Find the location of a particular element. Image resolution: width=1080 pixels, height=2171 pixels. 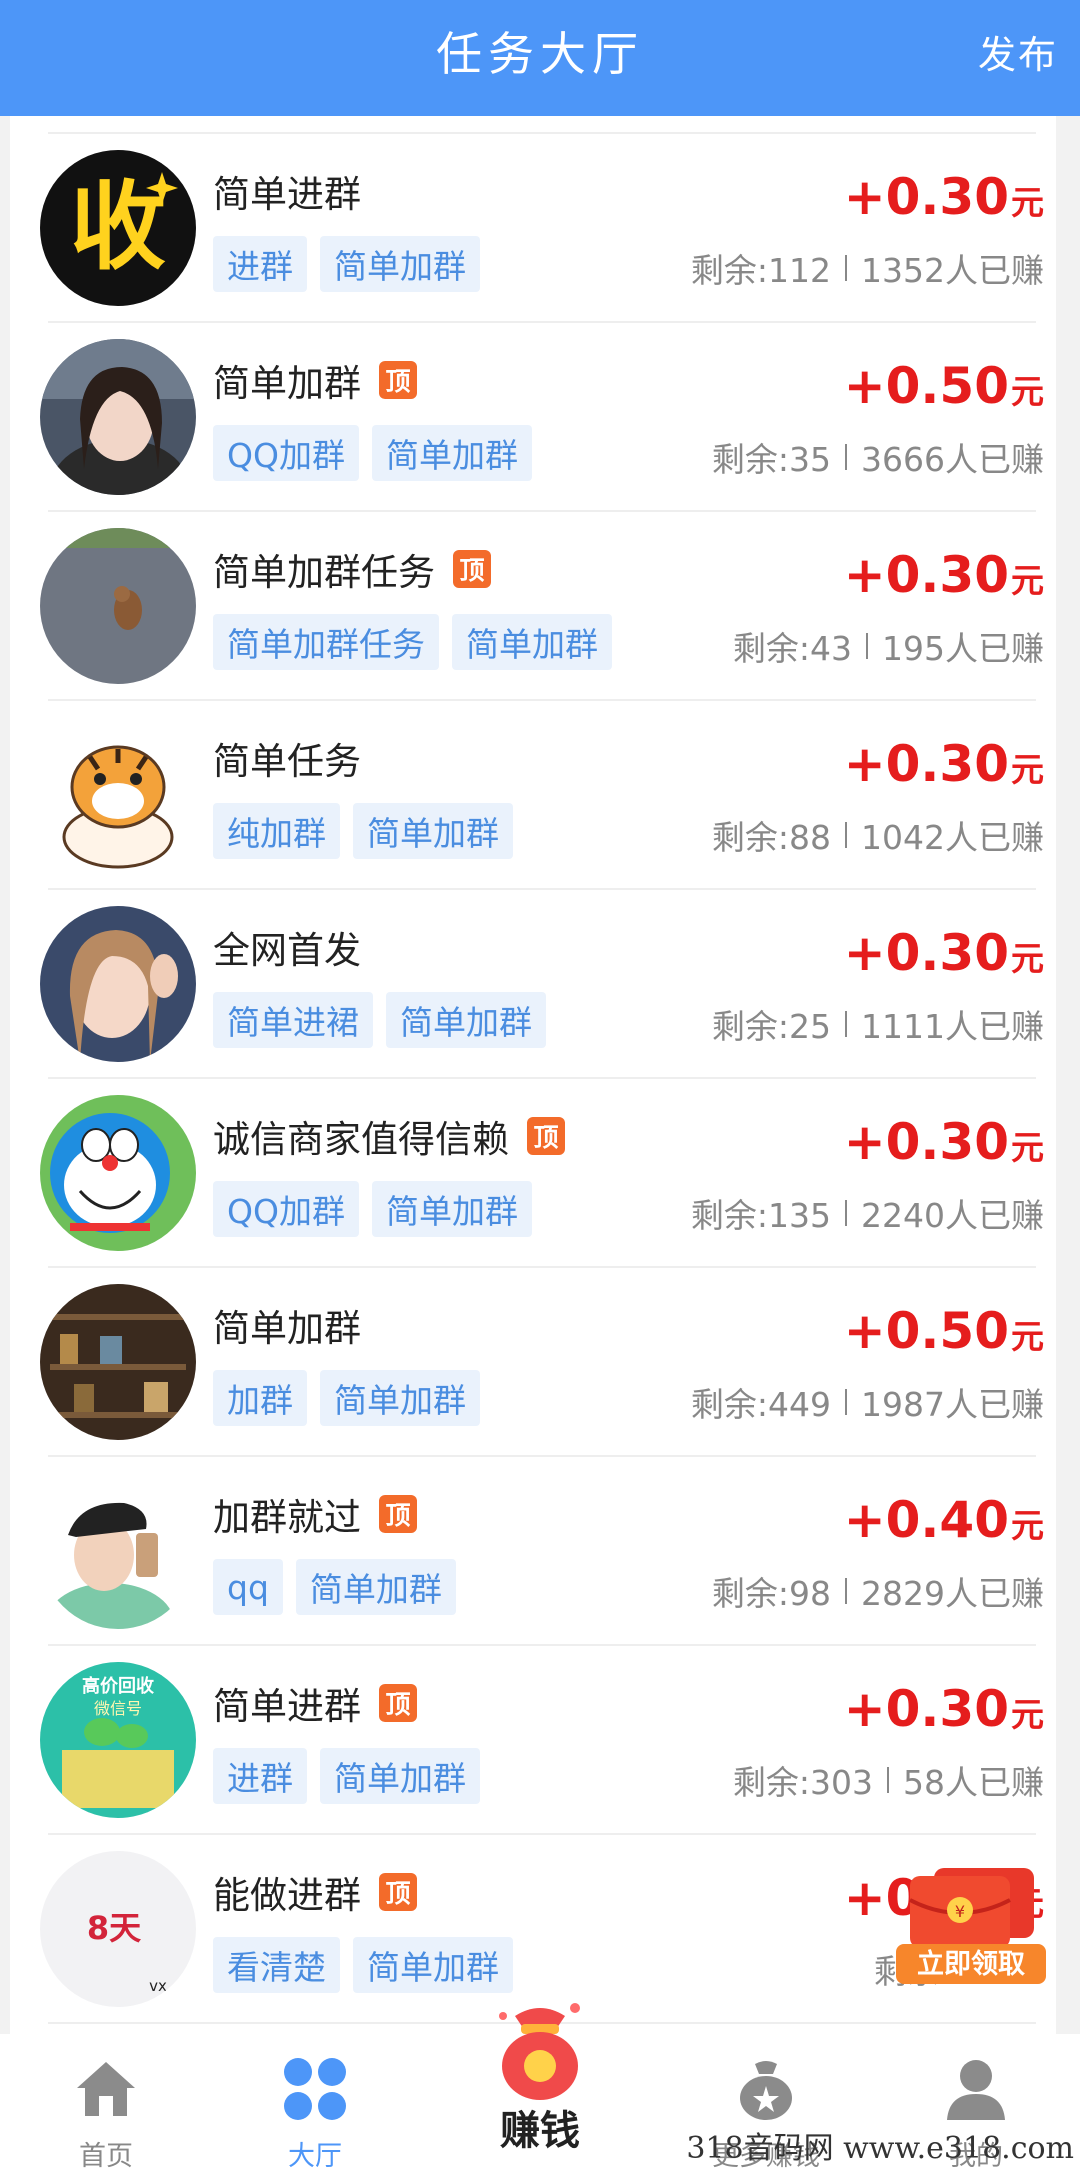

list-item: 简单加群任务顶 简单加群任务 简单加群 +0.30 元 剩余:43 195人已赚 is located at coordinates (533, 606).